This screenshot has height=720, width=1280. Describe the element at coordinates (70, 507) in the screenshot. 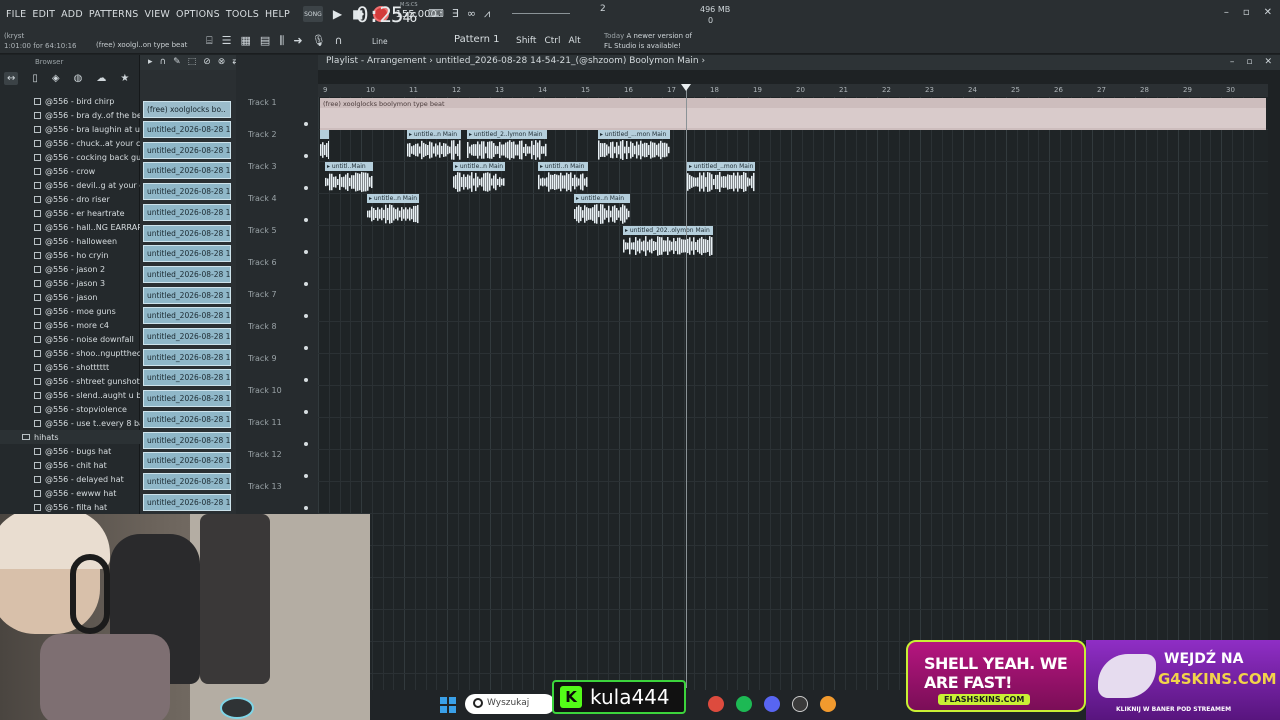

I see `browser-file-item: @556 - filta hat` at that location.